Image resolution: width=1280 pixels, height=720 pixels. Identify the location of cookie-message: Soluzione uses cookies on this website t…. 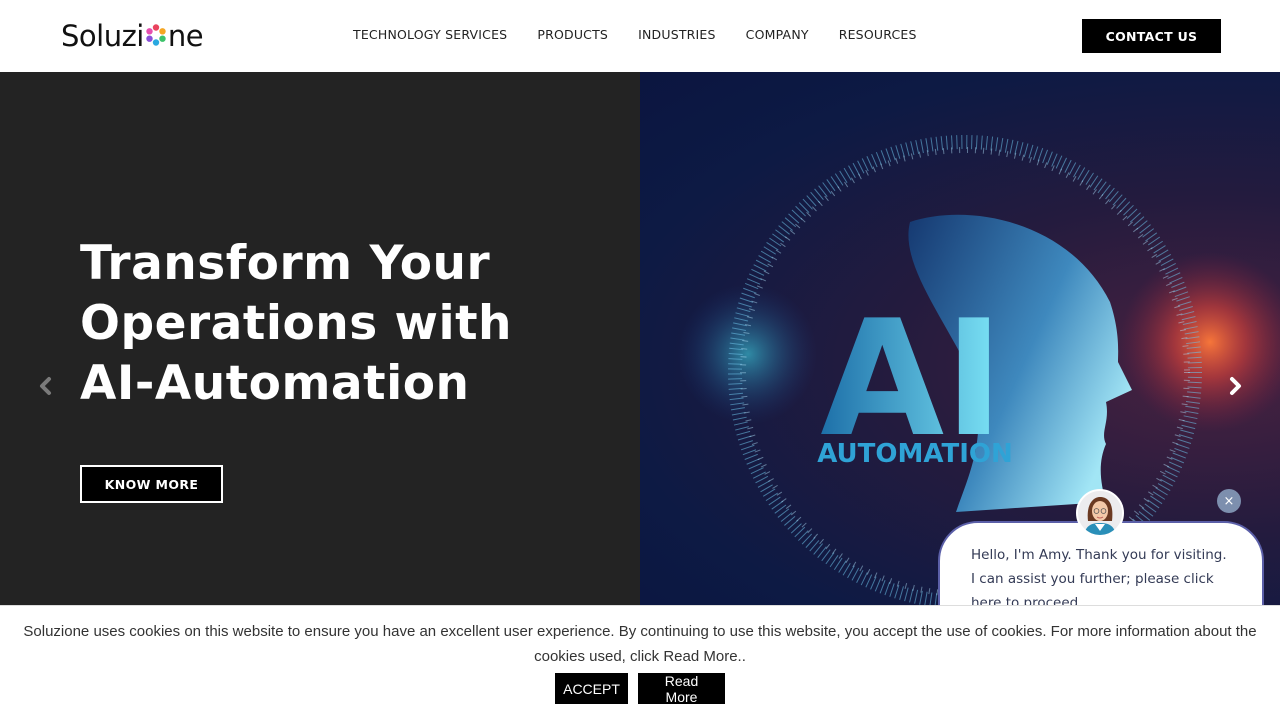
(640, 644).